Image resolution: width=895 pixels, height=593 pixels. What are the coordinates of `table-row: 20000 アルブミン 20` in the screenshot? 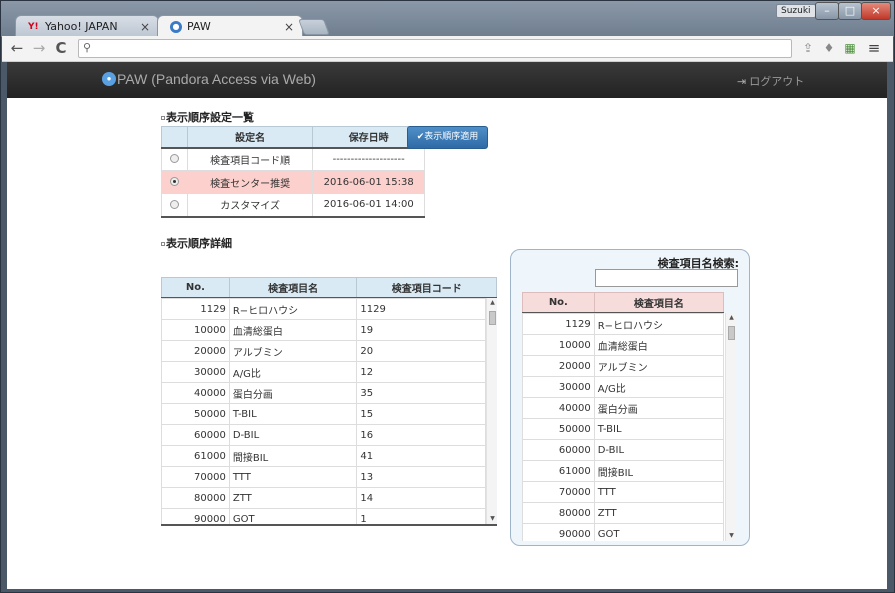 It's located at (323, 351).